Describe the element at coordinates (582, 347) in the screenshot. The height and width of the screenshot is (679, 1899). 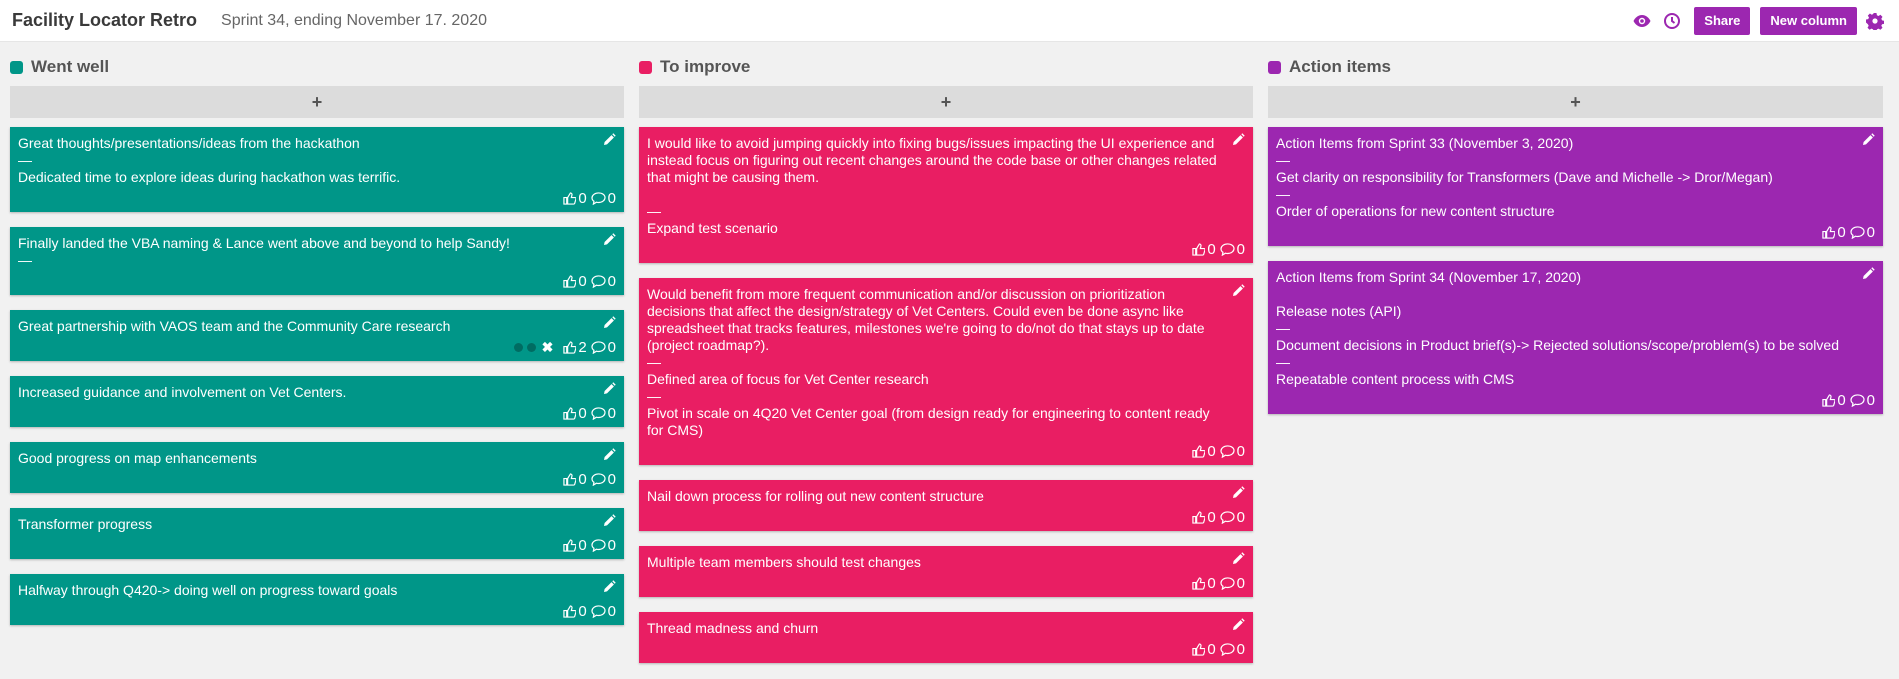
I see `like-count: 2` at that location.